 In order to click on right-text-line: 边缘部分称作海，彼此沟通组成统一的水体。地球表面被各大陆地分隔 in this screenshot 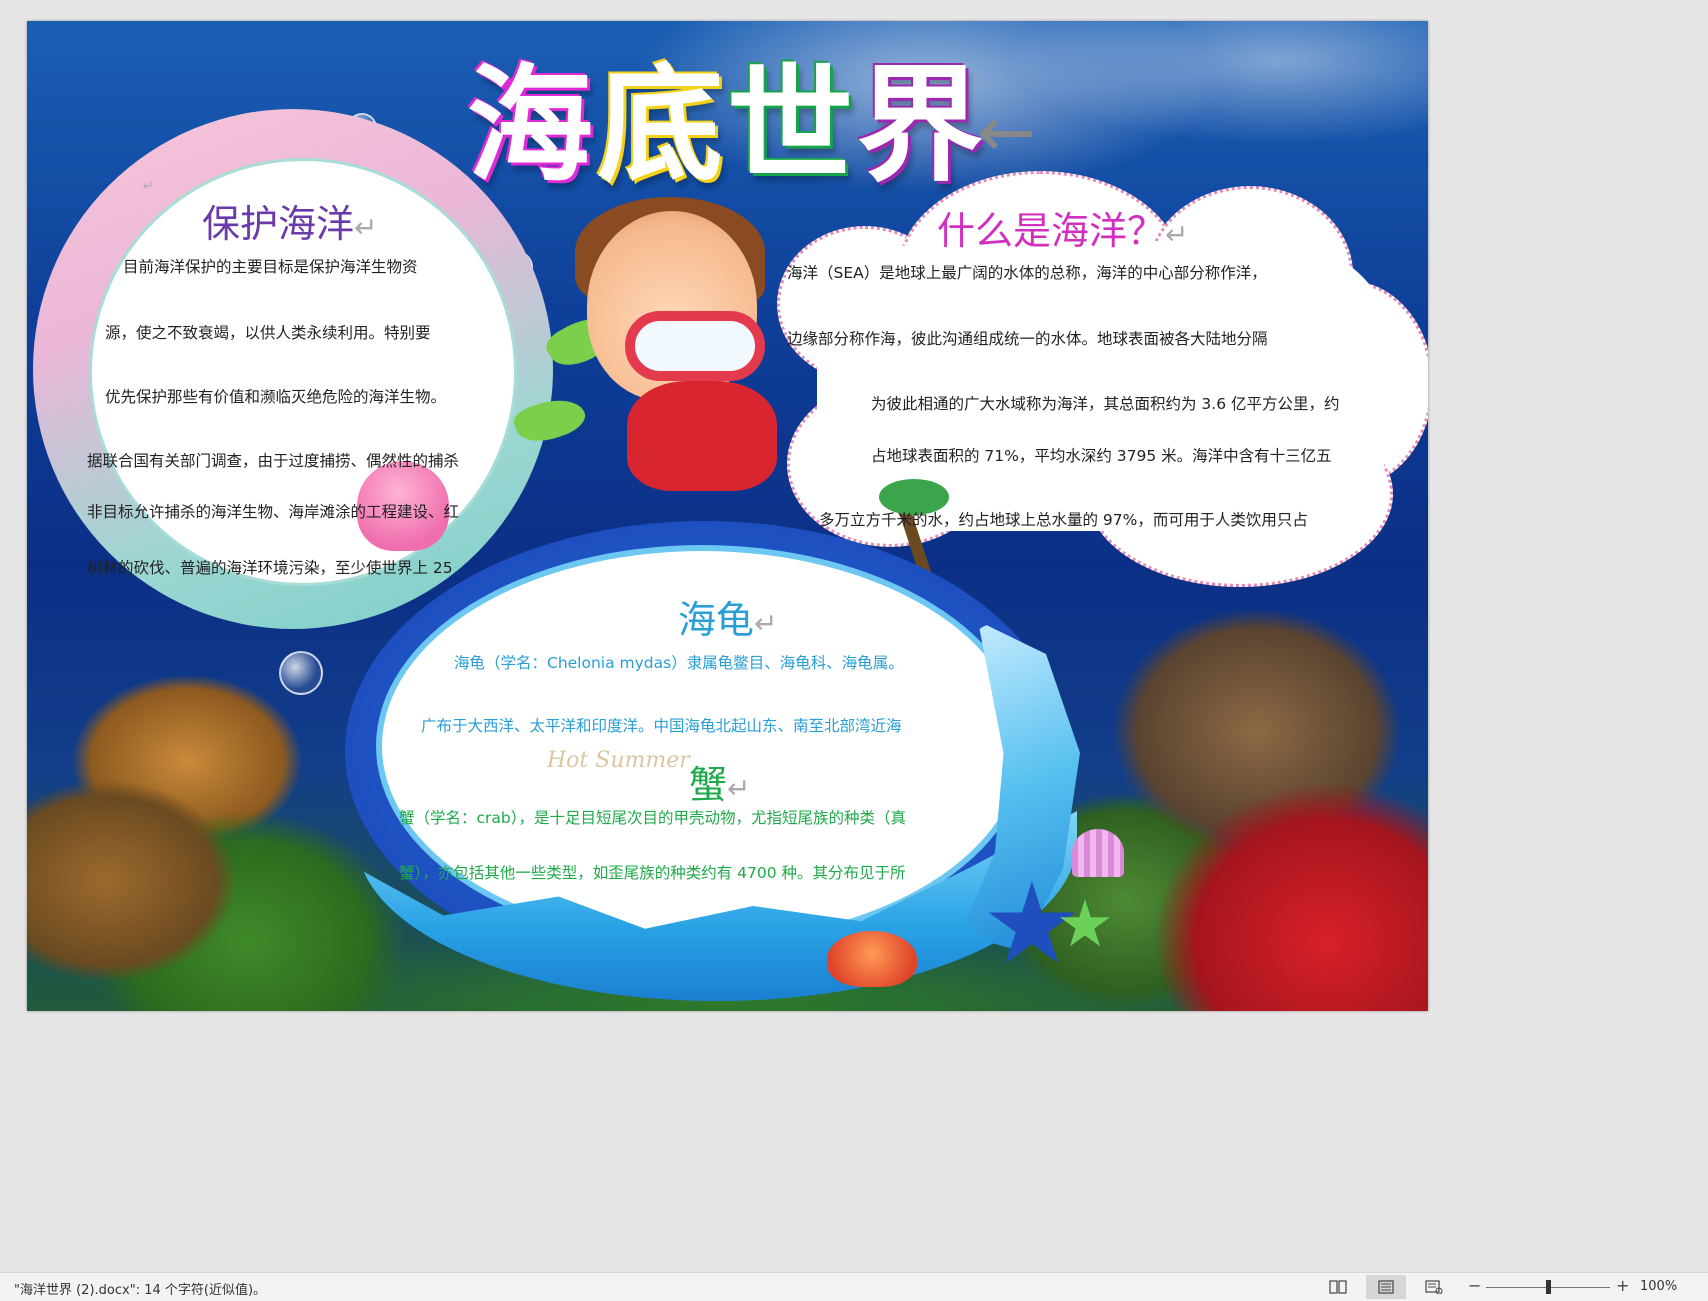, I will do `click(1027, 339)`.